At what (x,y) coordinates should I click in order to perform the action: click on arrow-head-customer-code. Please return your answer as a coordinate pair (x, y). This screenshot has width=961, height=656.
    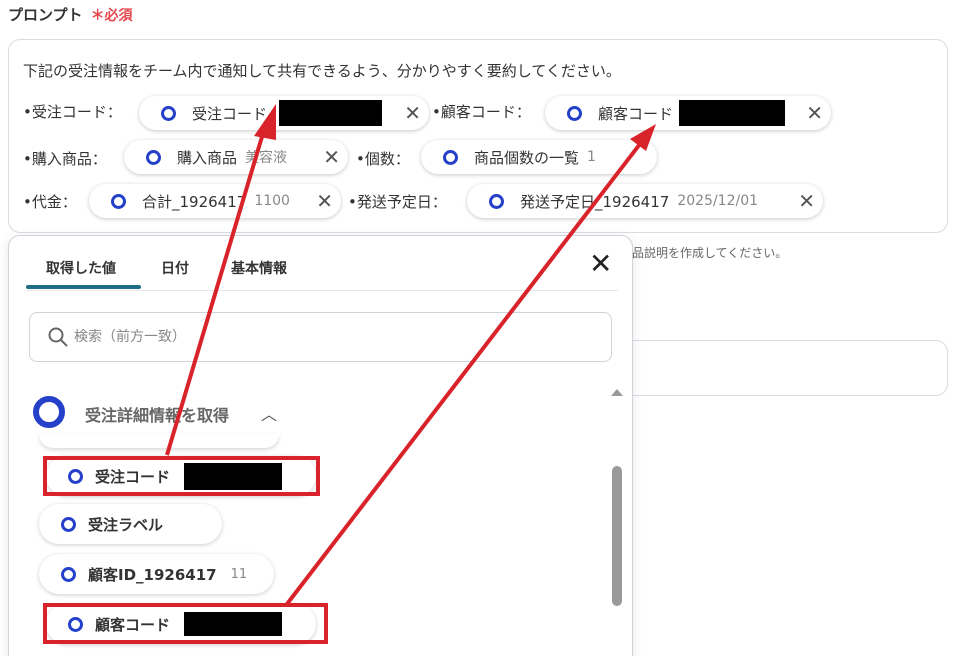
    Looking at the image, I should click on (643, 137).